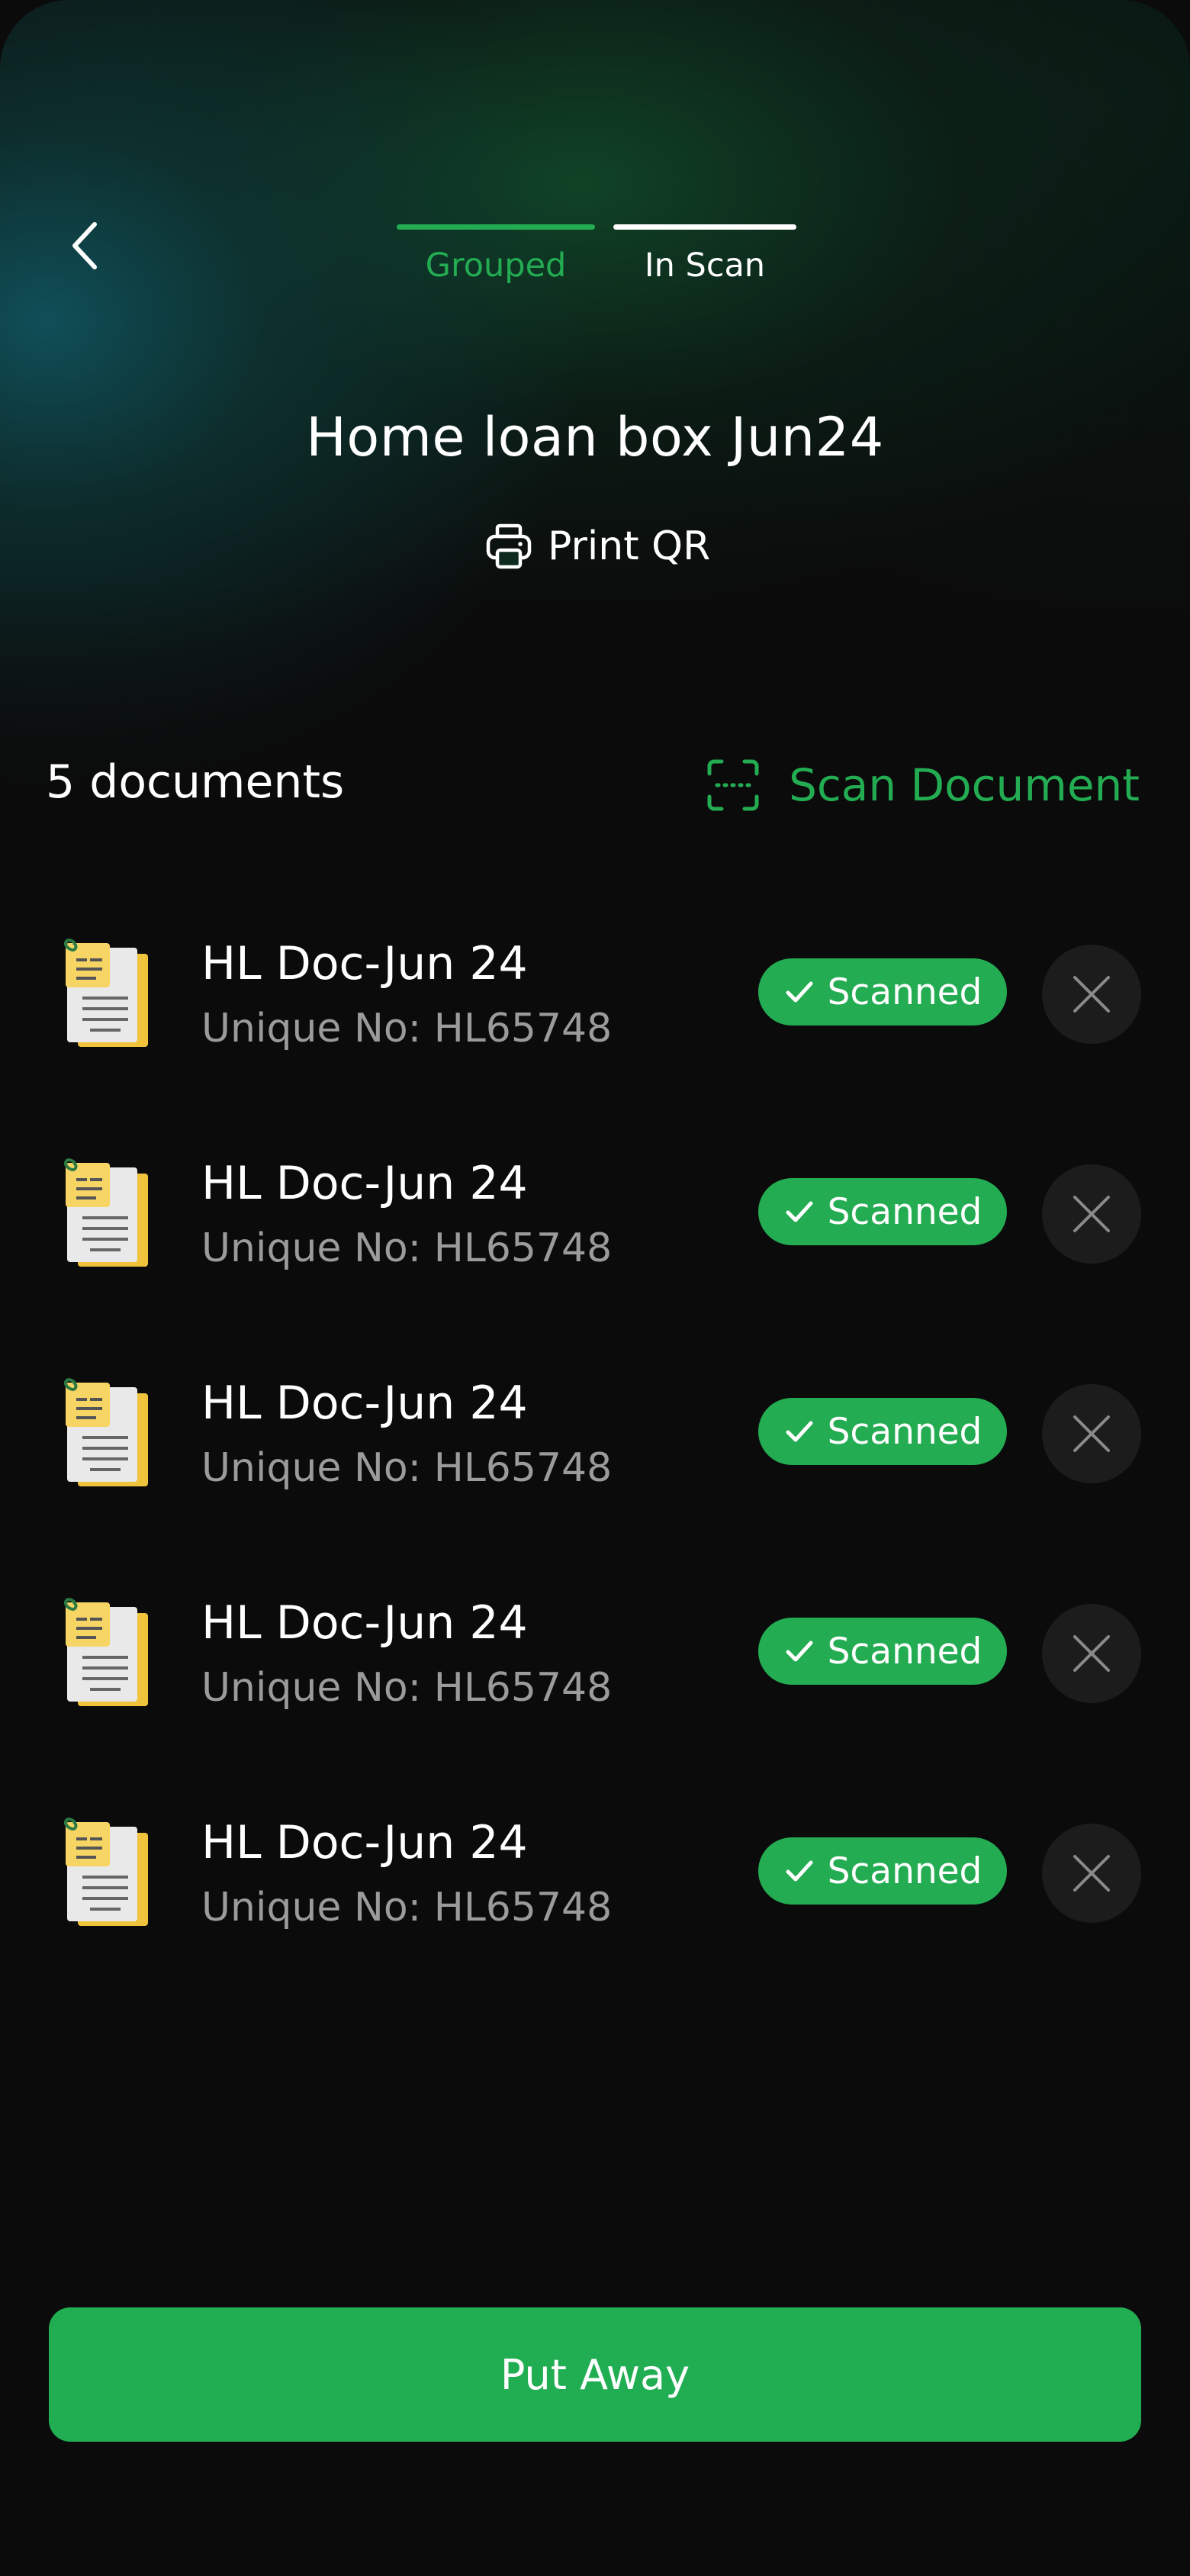 This screenshot has width=1190, height=2576. I want to click on put-away-label: Put Away, so click(595, 2374).